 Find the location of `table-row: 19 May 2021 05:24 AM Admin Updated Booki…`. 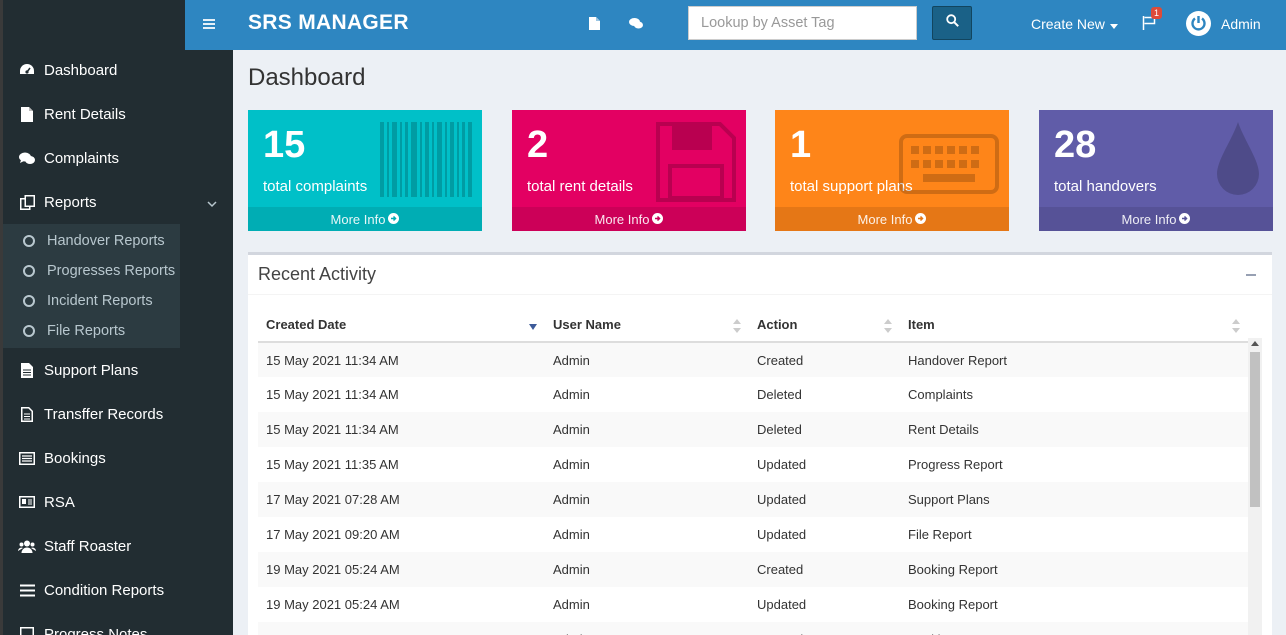

table-row: 19 May 2021 05:24 AM Admin Updated Booki… is located at coordinates (753, 604).